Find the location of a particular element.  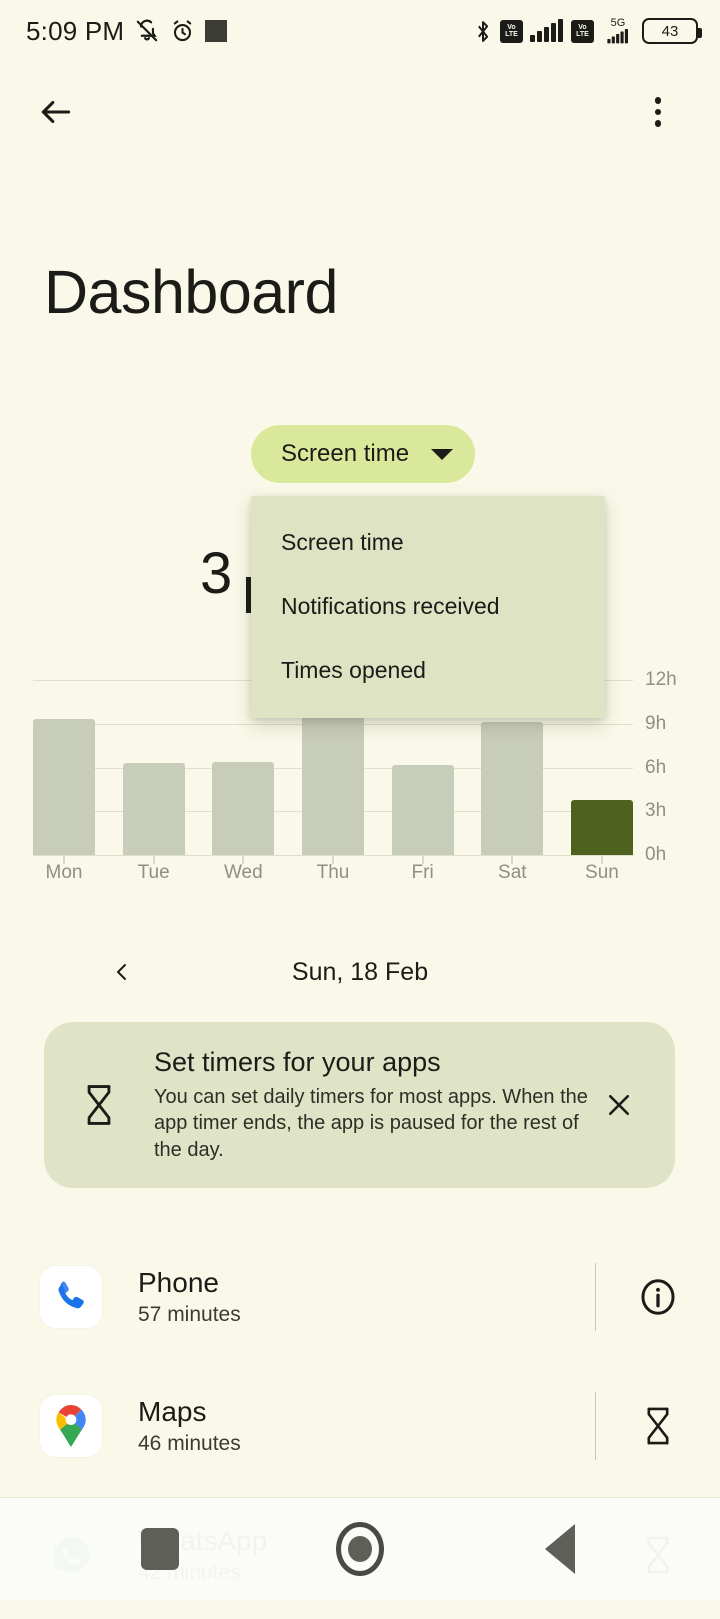

app-name: Phone is located at coordinates (178, 1282).